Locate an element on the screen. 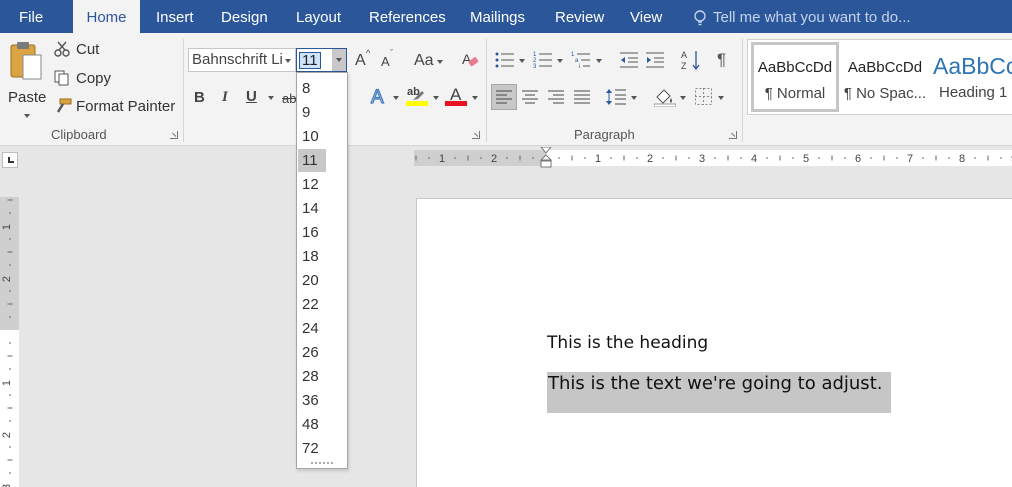 This screenshot has width=1012, height=487. bullets-icon is located at coordinates (505, 60).